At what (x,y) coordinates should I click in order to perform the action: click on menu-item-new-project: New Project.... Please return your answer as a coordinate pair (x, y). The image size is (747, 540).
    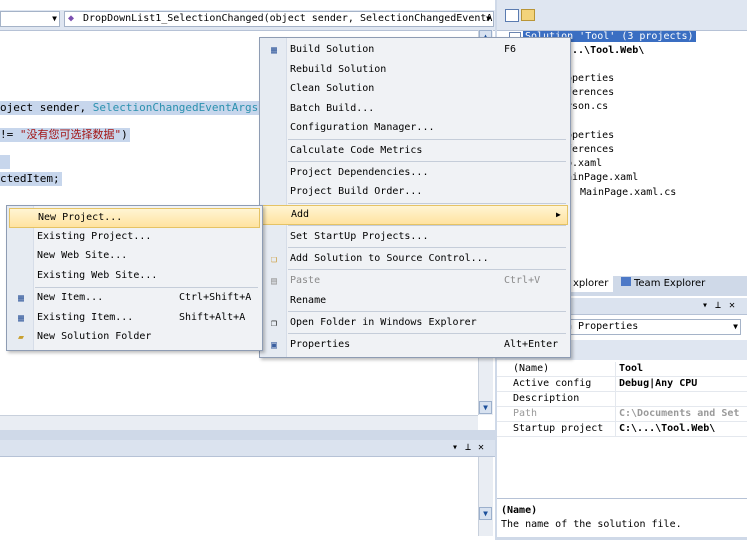
    Looking at the image, I should click on (134, 218).